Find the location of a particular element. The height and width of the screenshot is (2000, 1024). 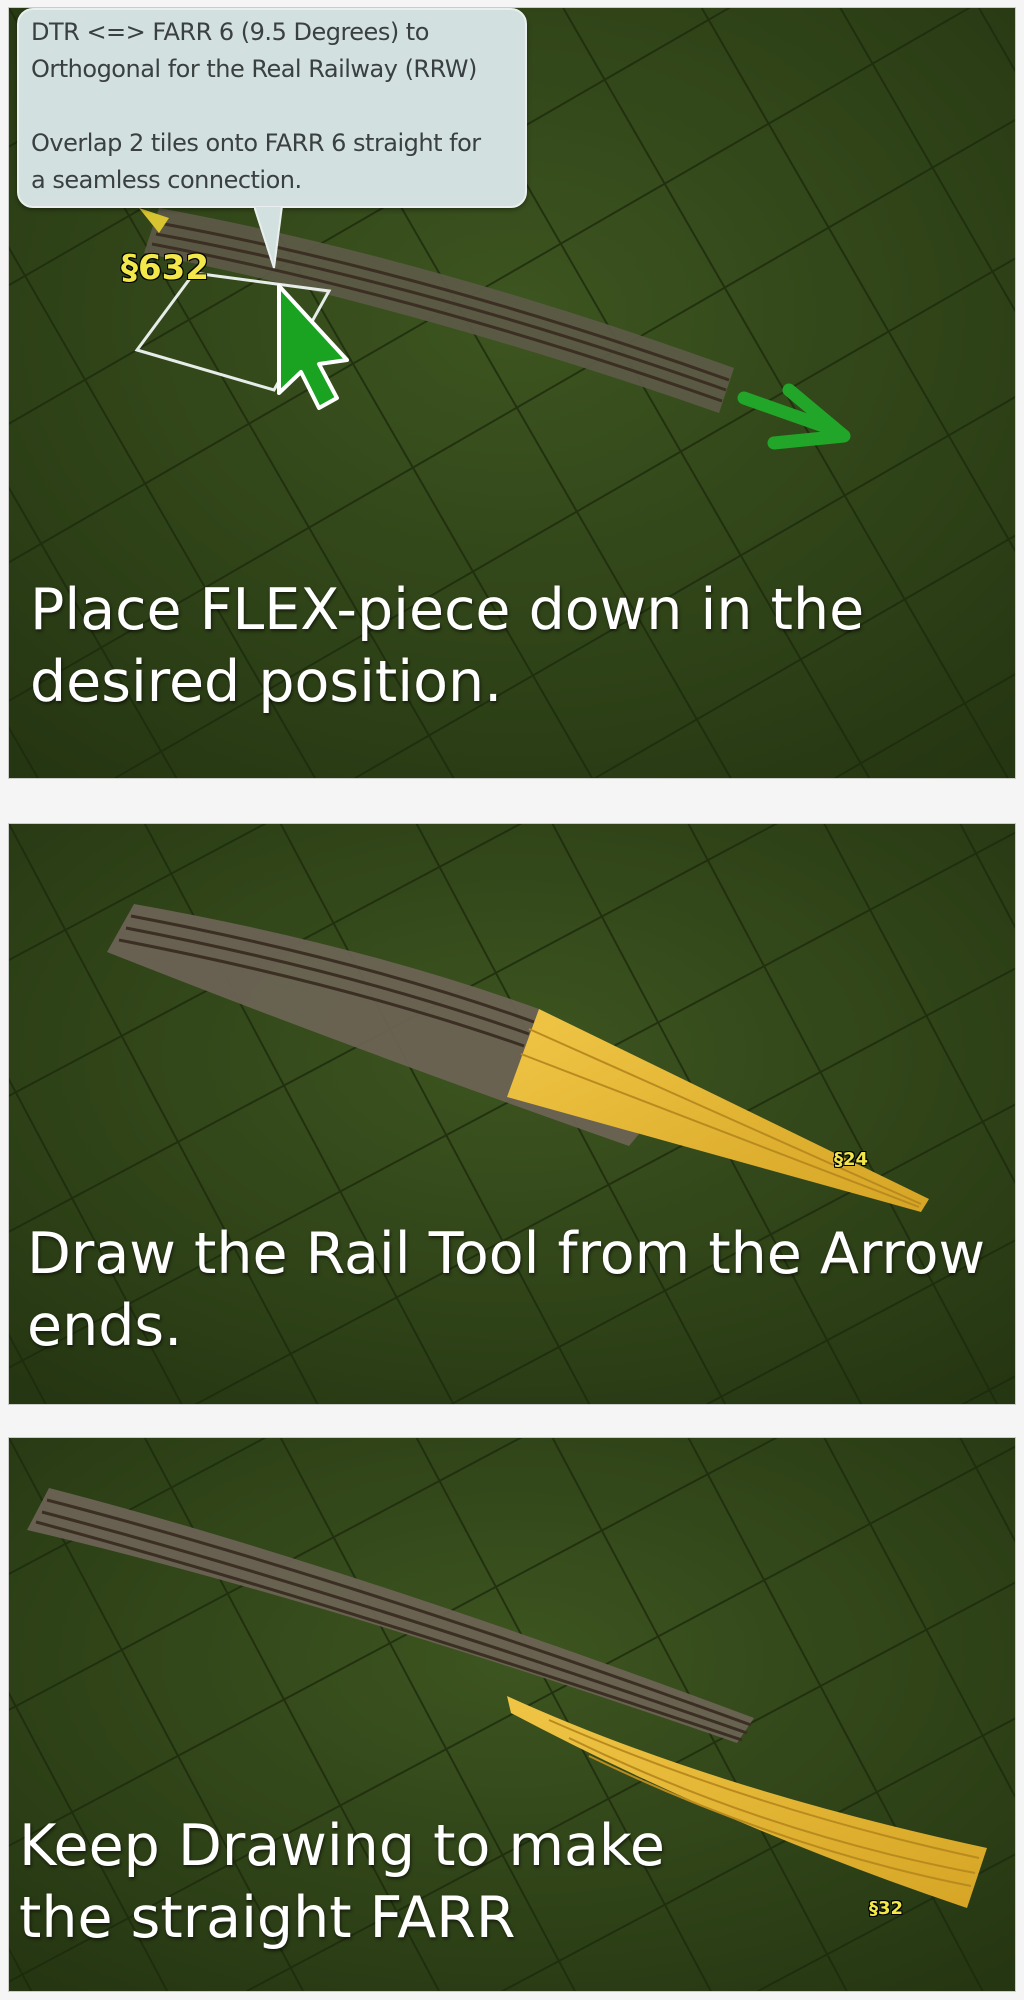

tooltip-tail is located at coordinates (269, 237).